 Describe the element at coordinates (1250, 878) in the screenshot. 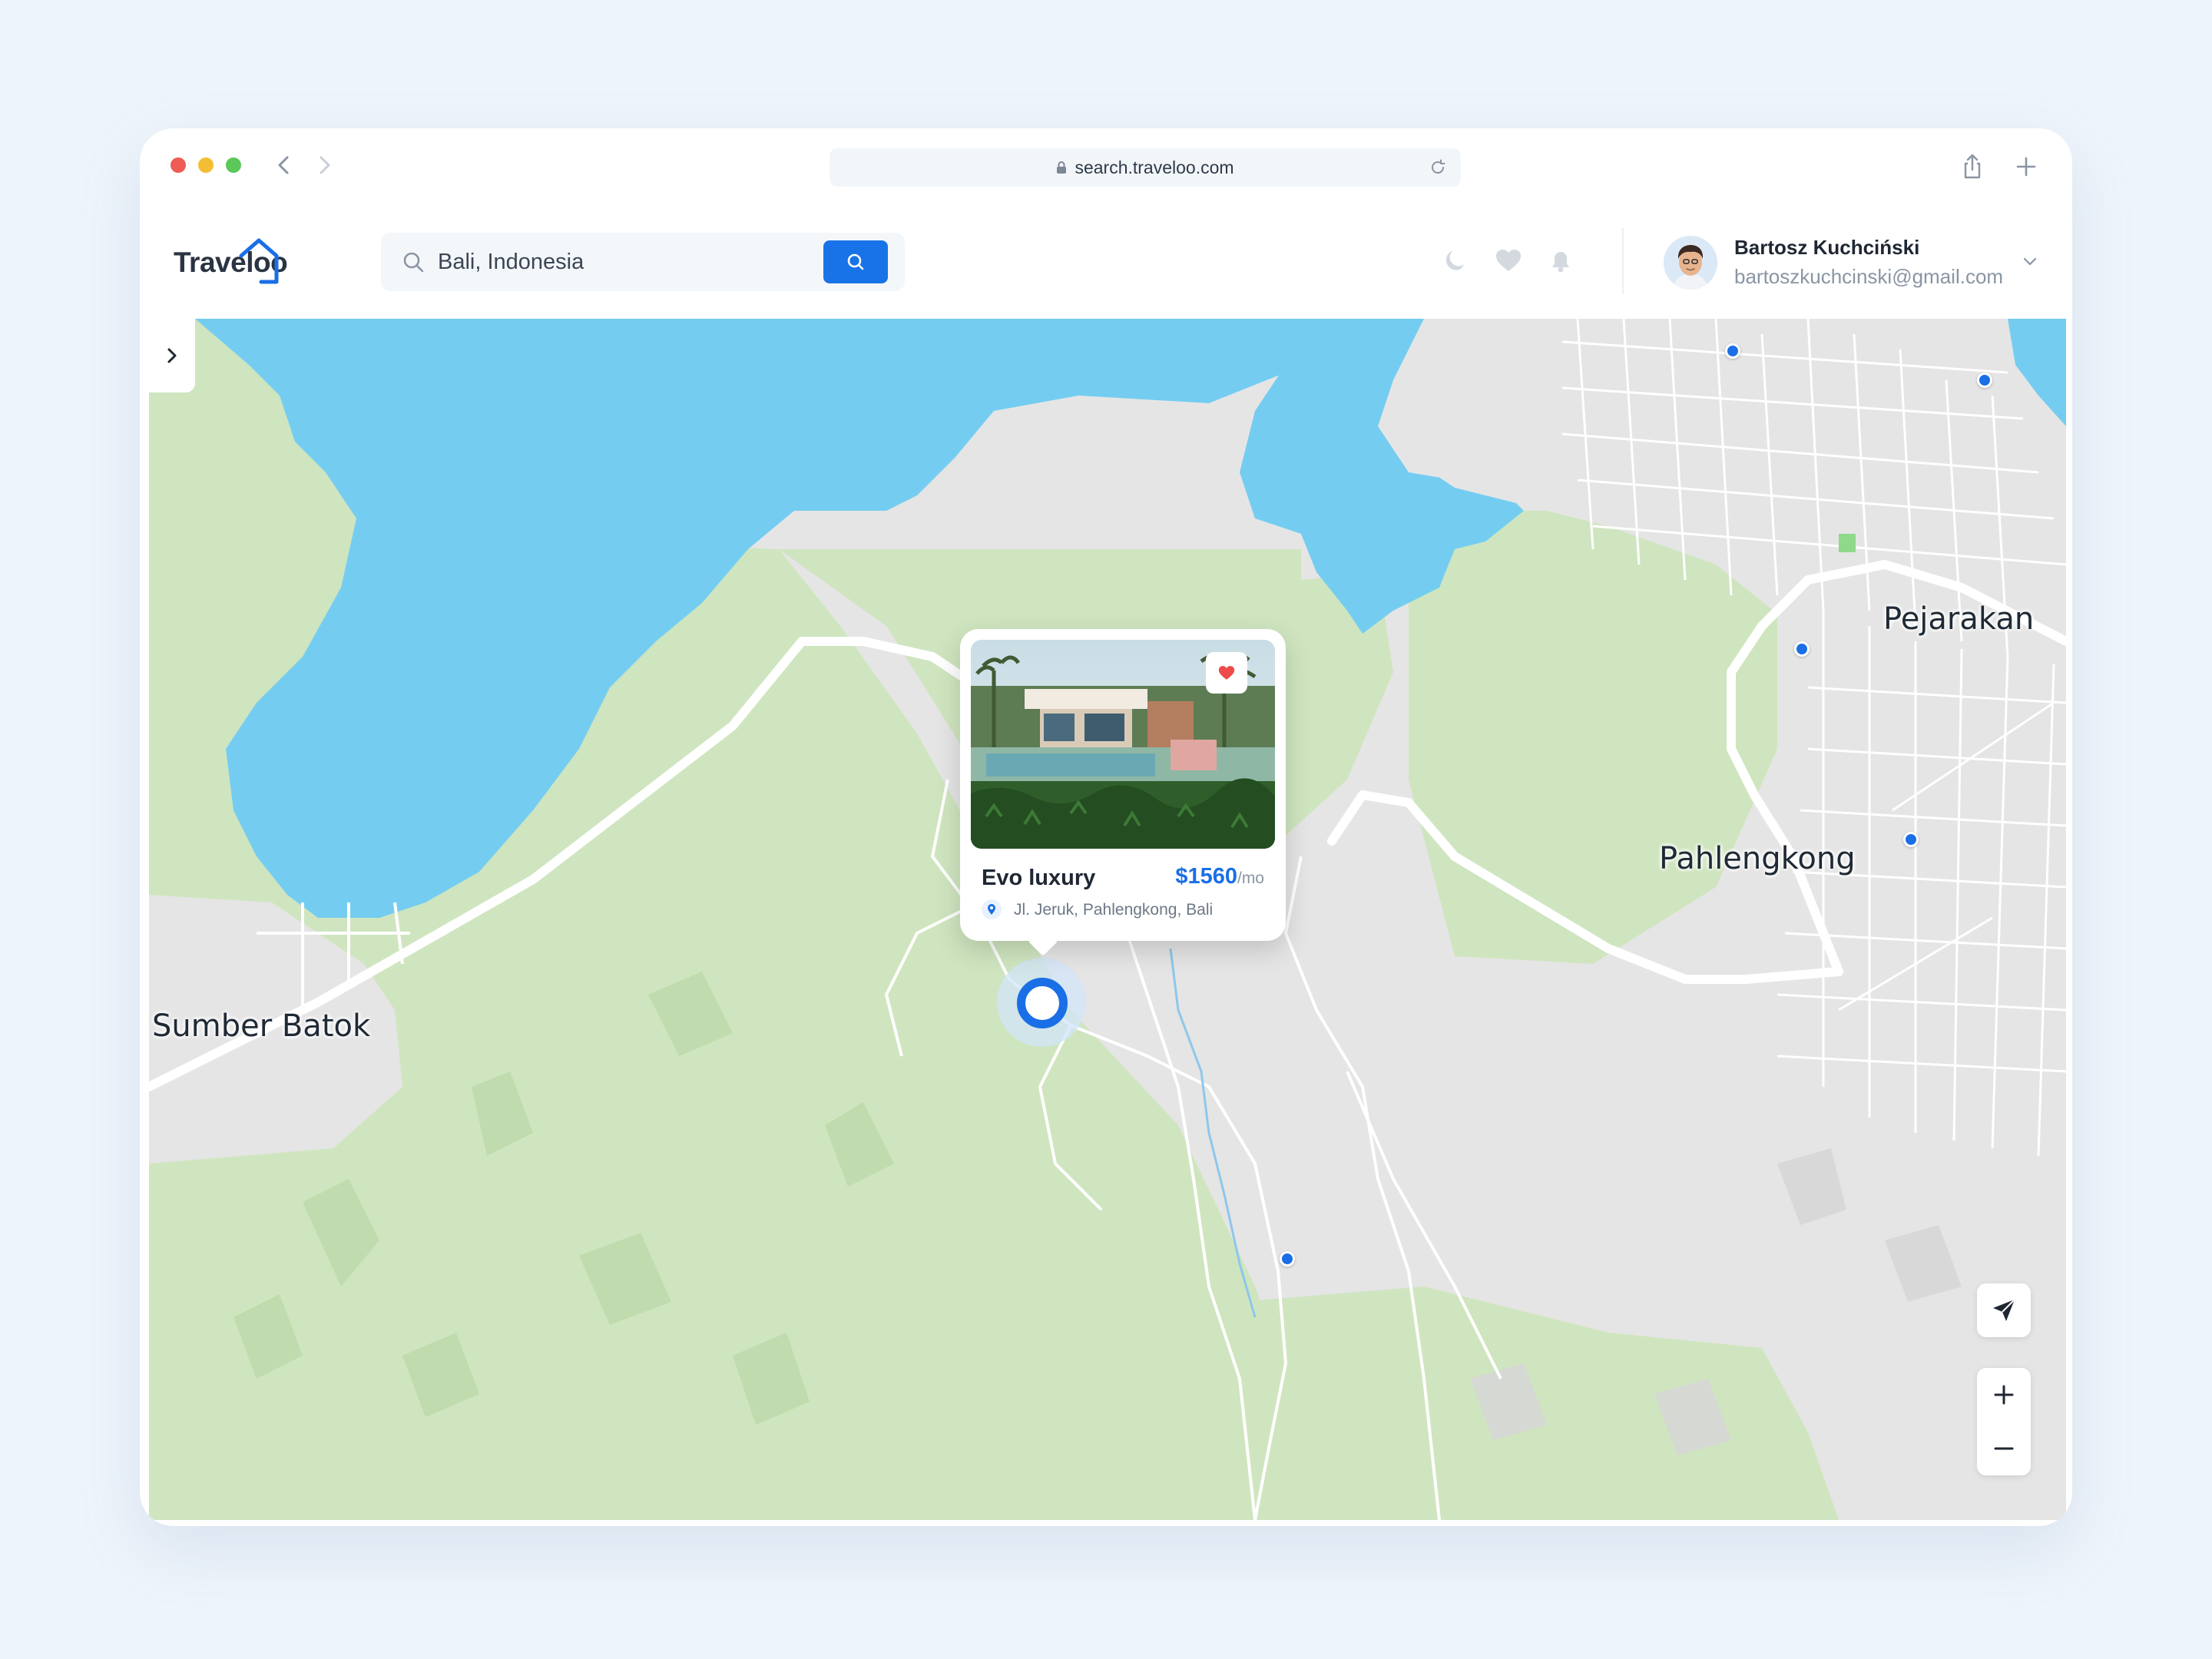

I see `price-unit: /mo` at that location.